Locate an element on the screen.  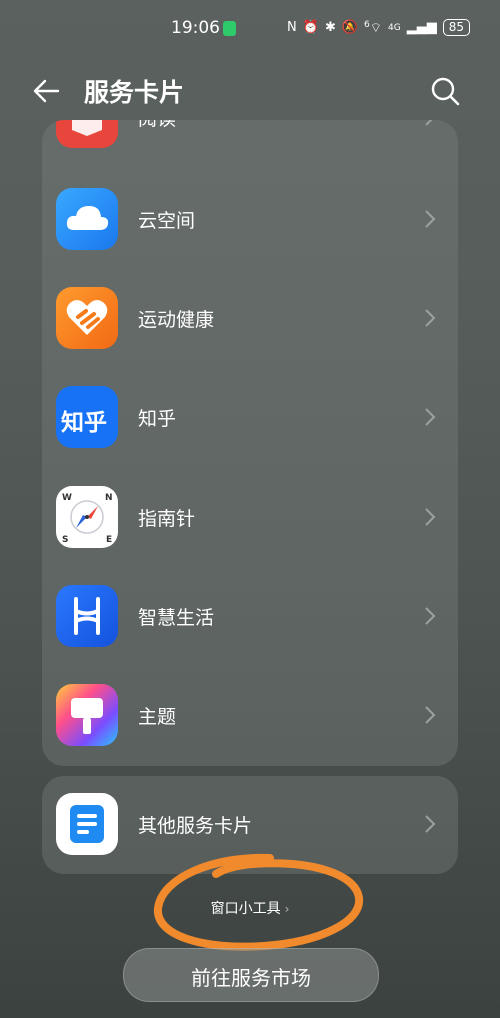
go-to-service-market-button: 前往服务市场 is located at coordinates (251, 975).